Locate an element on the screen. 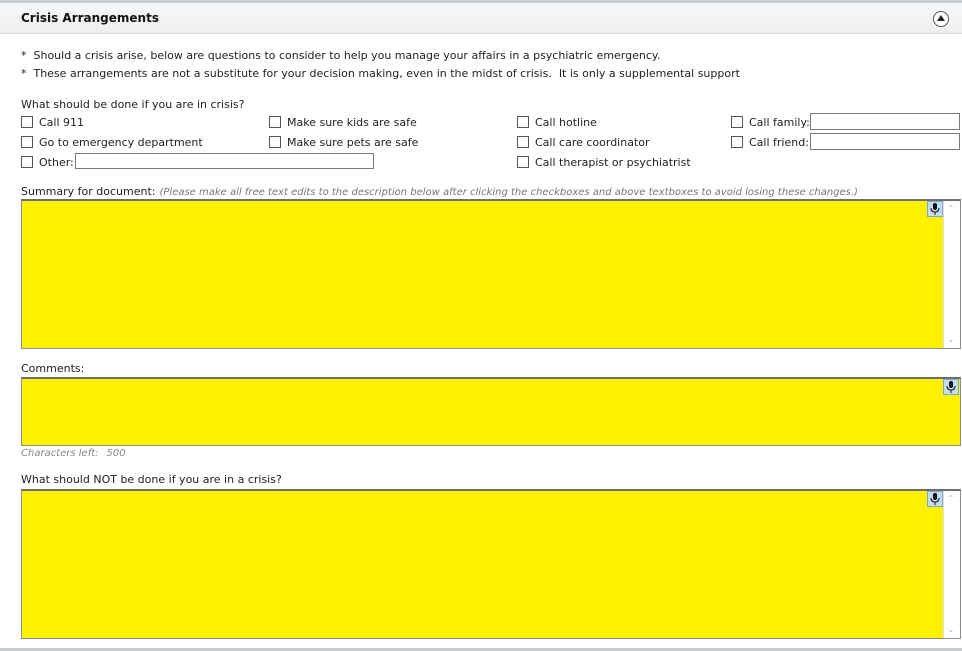  option-call-family: Call family: is located at coordinates (770, 122).